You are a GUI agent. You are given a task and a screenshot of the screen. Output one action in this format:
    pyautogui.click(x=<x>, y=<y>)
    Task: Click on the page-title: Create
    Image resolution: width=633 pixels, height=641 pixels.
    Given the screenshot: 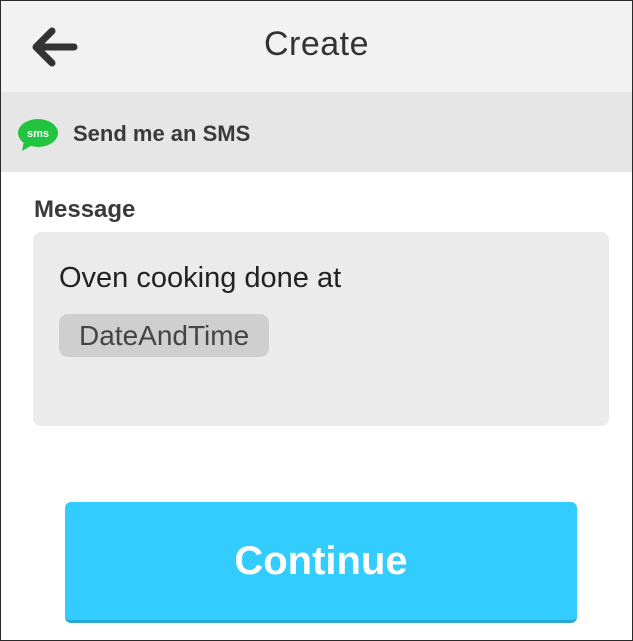 What is the action you would take?
    pyautogui.click(x=316, y=44)
    